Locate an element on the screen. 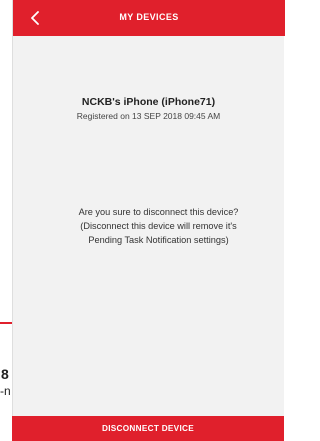  device-name: NCKB's iPhone (iPhone71) is located at coordinates (148, 102).